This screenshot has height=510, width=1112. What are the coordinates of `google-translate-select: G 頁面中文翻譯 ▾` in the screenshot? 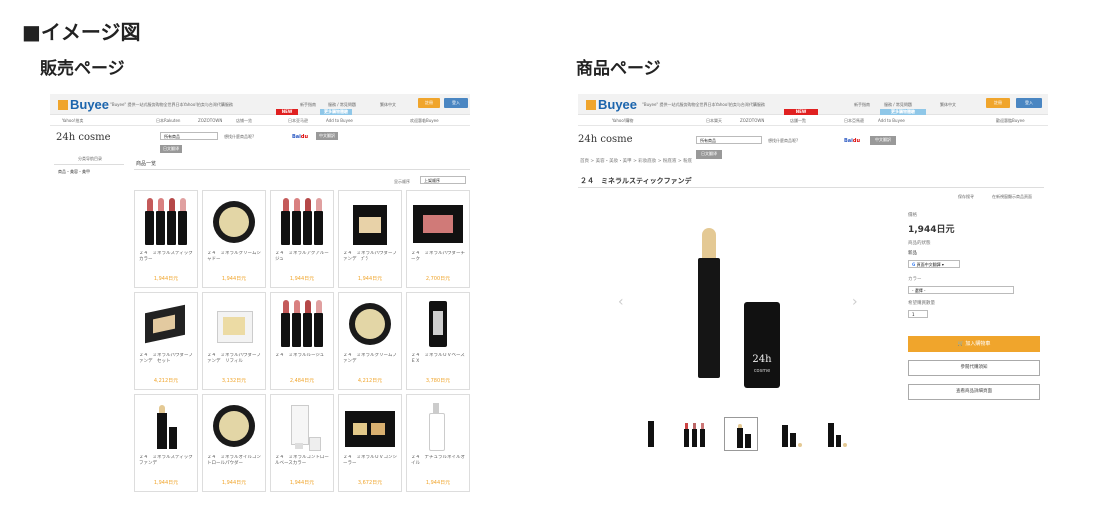 It's located at (934, 264).